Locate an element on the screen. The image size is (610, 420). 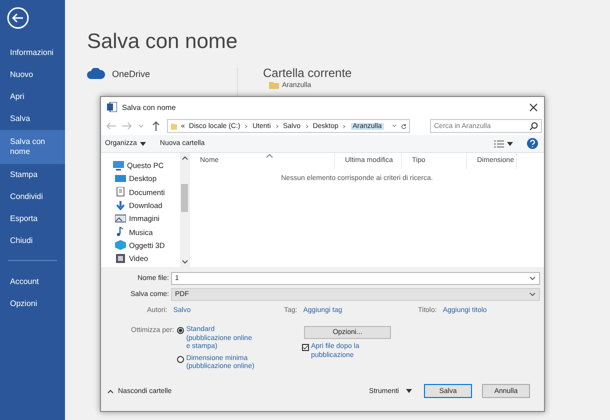
cube-icon is located at coordinates (120, 245).